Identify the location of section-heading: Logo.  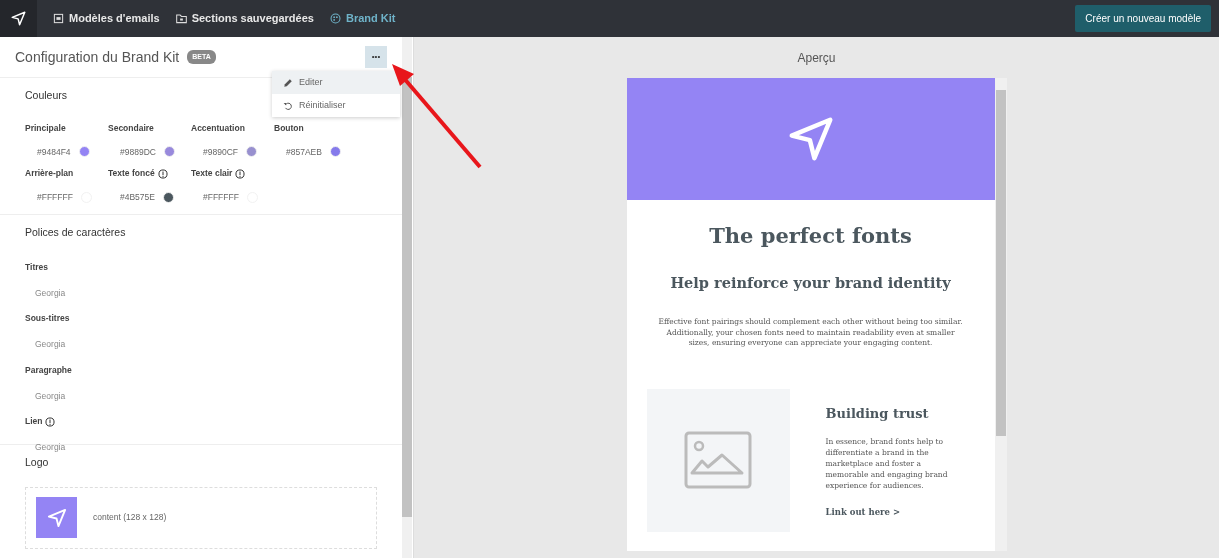
(37, 462).